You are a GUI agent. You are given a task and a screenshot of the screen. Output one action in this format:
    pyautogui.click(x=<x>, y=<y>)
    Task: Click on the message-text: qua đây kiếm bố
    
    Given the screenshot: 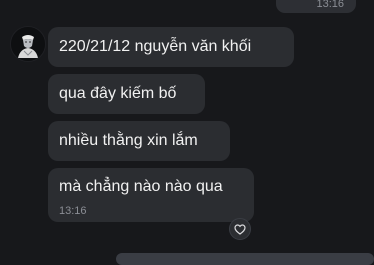 What is the action you would take?
    pyautogui.click(x=118, y=93)
    